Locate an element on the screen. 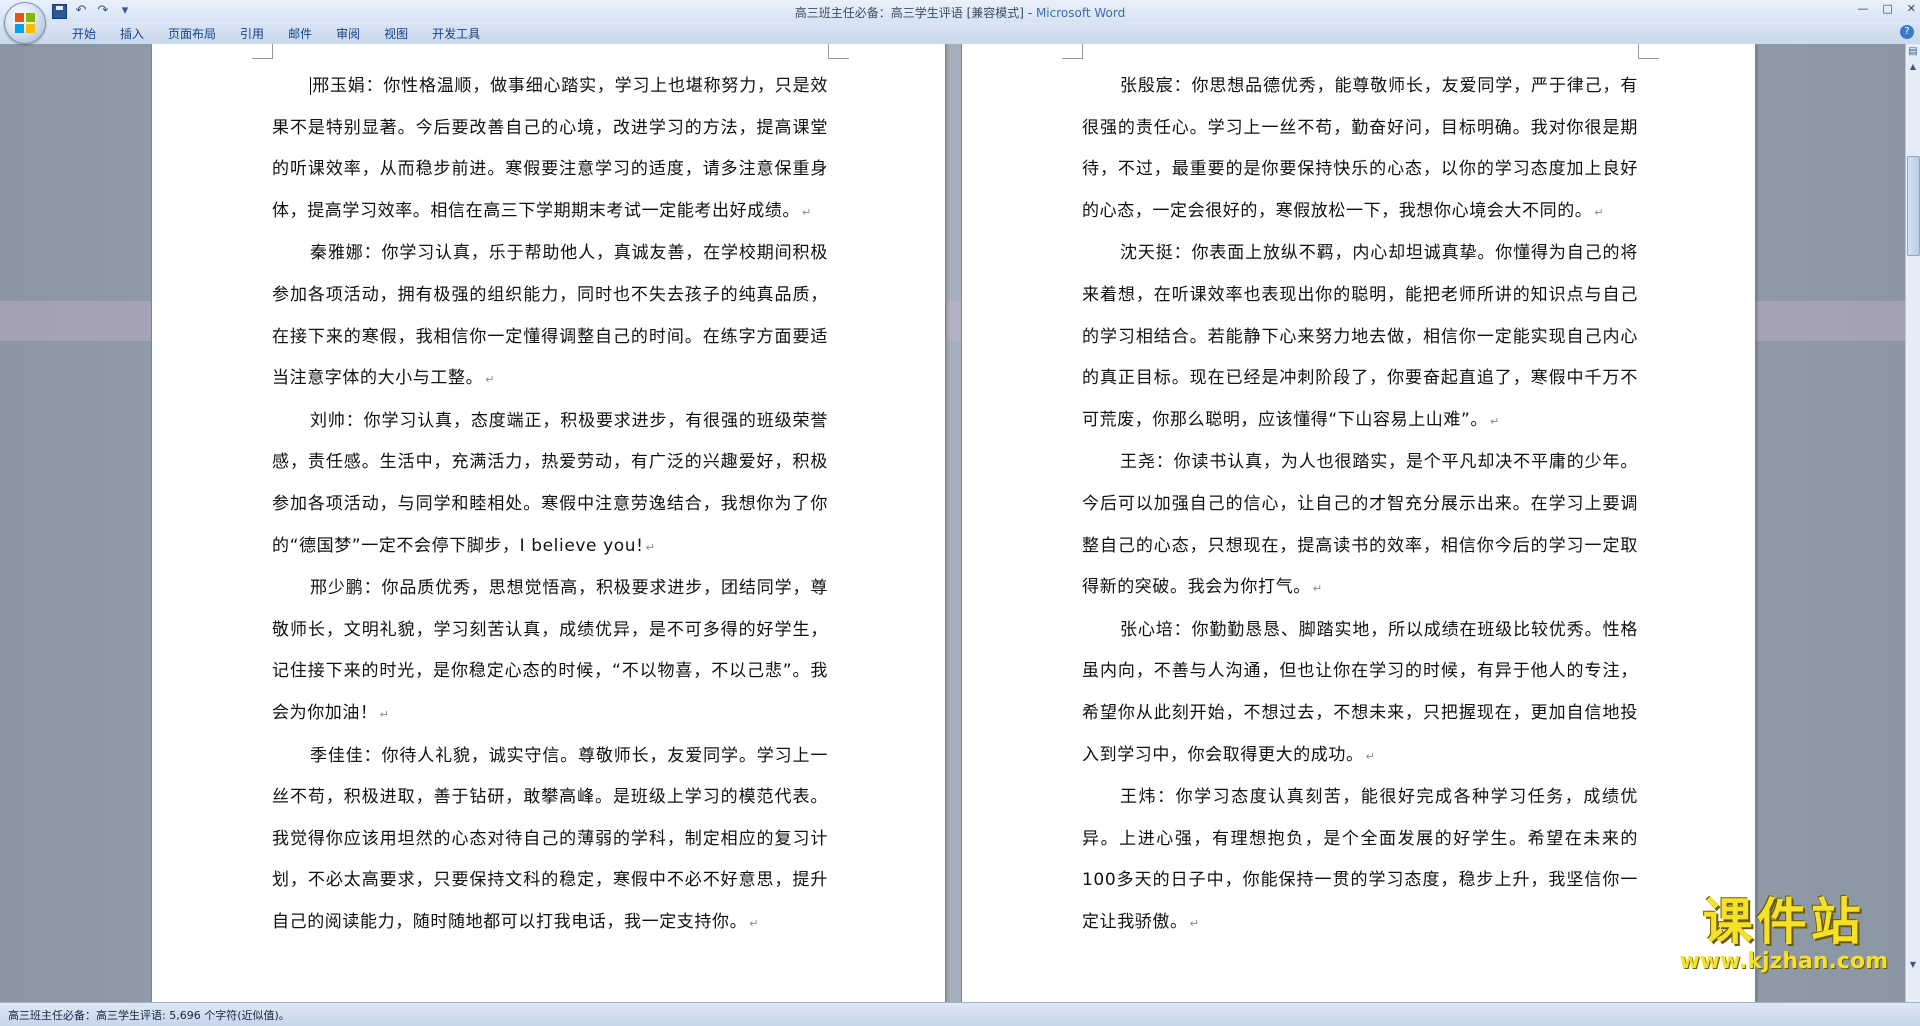  office-logo-icon is located at coordinates (25, 23).